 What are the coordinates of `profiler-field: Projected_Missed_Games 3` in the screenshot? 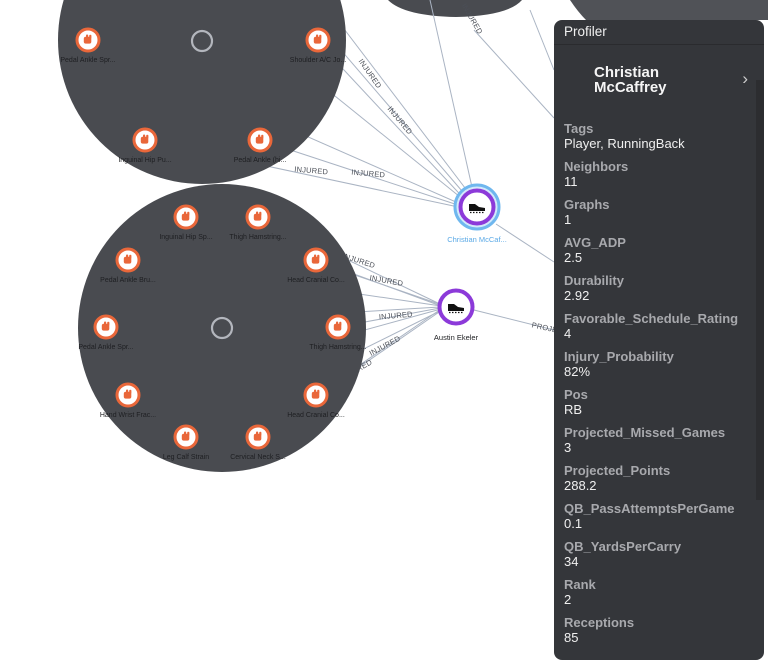 It's located at (664, 444).